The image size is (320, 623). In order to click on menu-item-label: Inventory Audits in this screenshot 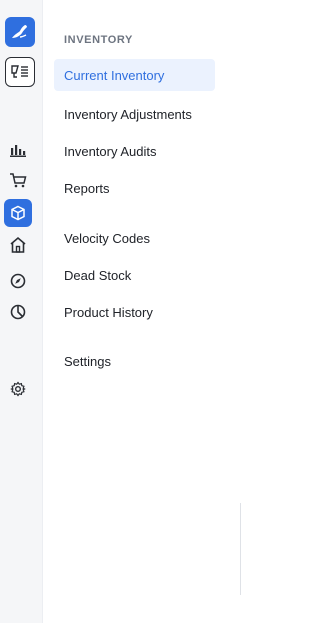, I will do `click(110, 151)`.